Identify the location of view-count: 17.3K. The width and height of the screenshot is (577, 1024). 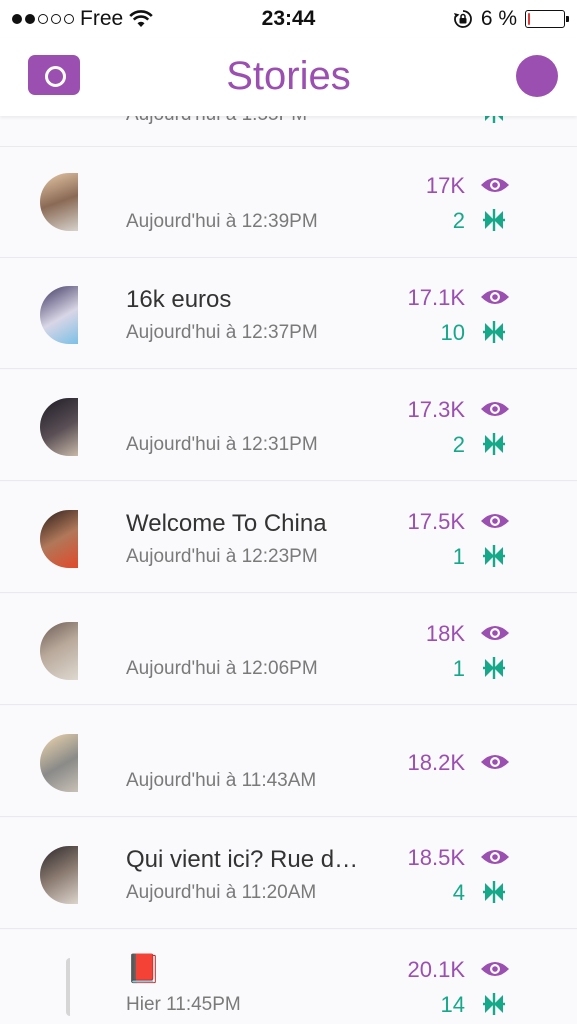
(436, 409).